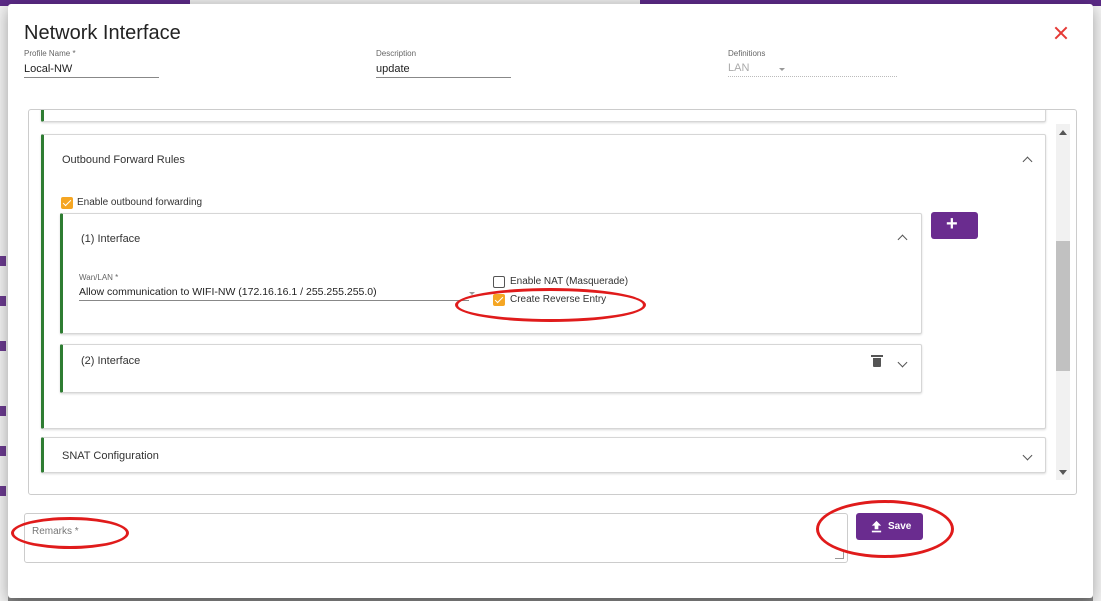 This screenshot has width=1101, height=601. What do you see at coordinates (900, 526) in the screenshot?
I see `save-button-label: Save` at bounding box center [900, 526].